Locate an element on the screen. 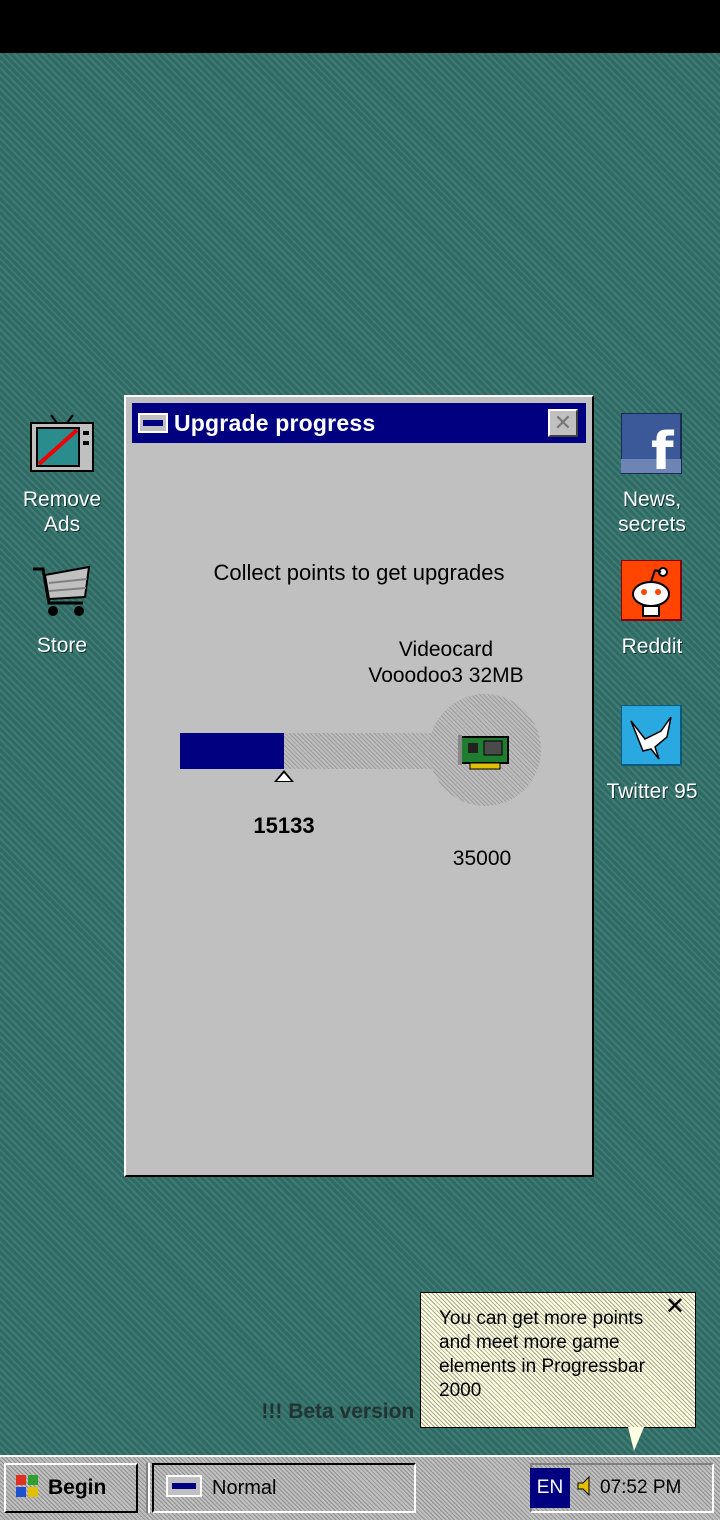  upgrade-target-name: Vooodoo3 32MB is located at coordinates (446, 675).